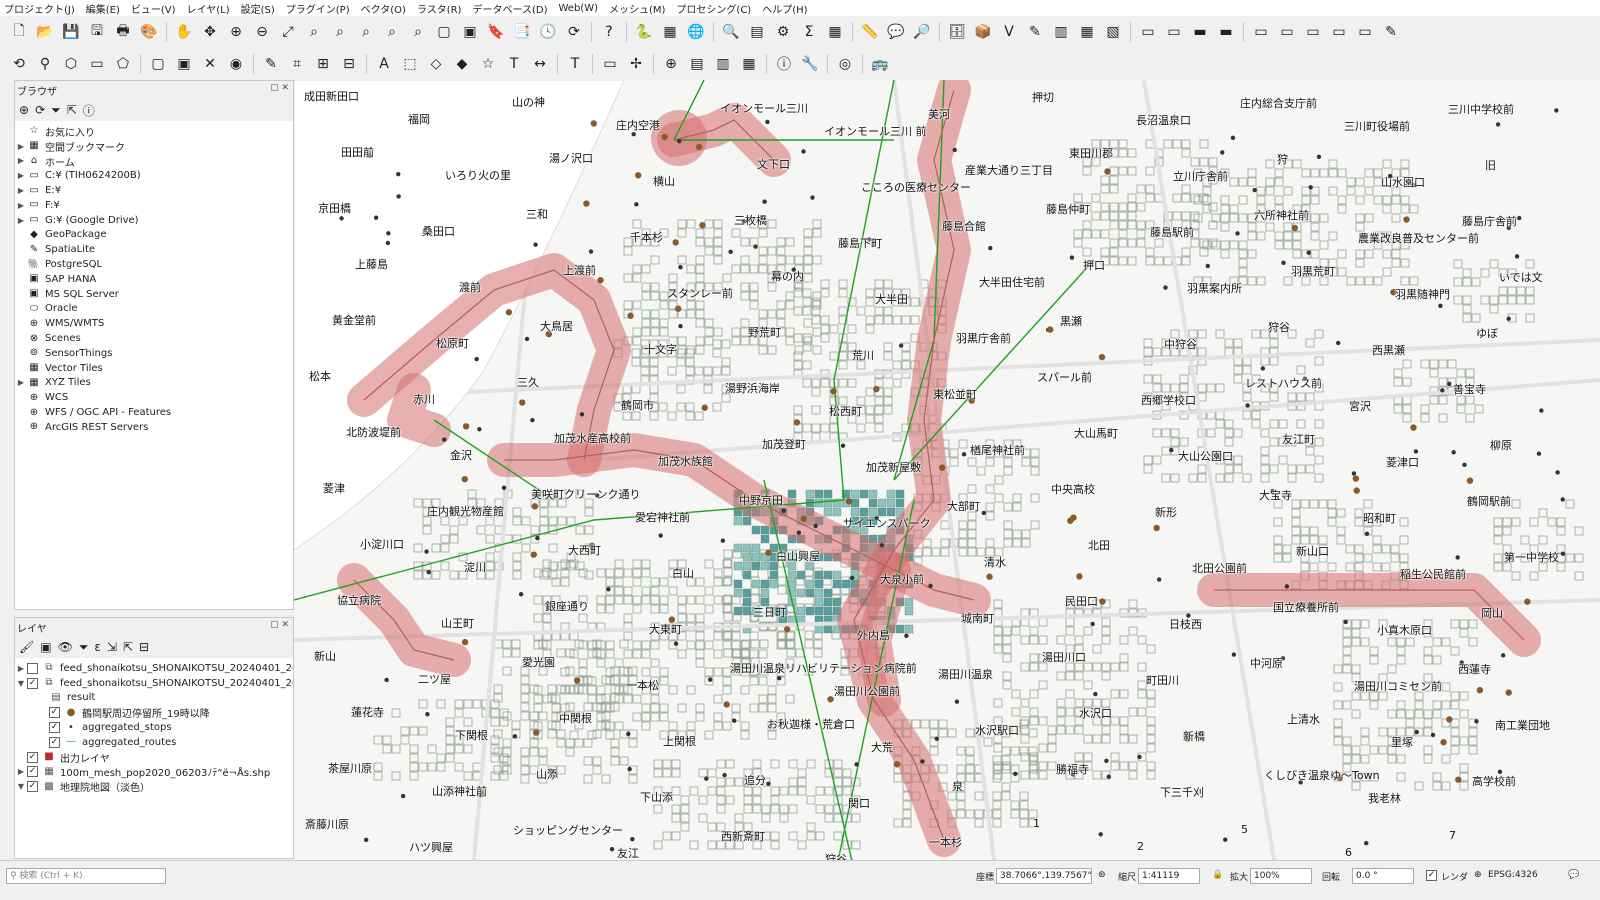  What do you see at coordinates (922, 32) in the screenshot?
I see `search-feature-icon: 🔎` at bounding box center [922, 32].